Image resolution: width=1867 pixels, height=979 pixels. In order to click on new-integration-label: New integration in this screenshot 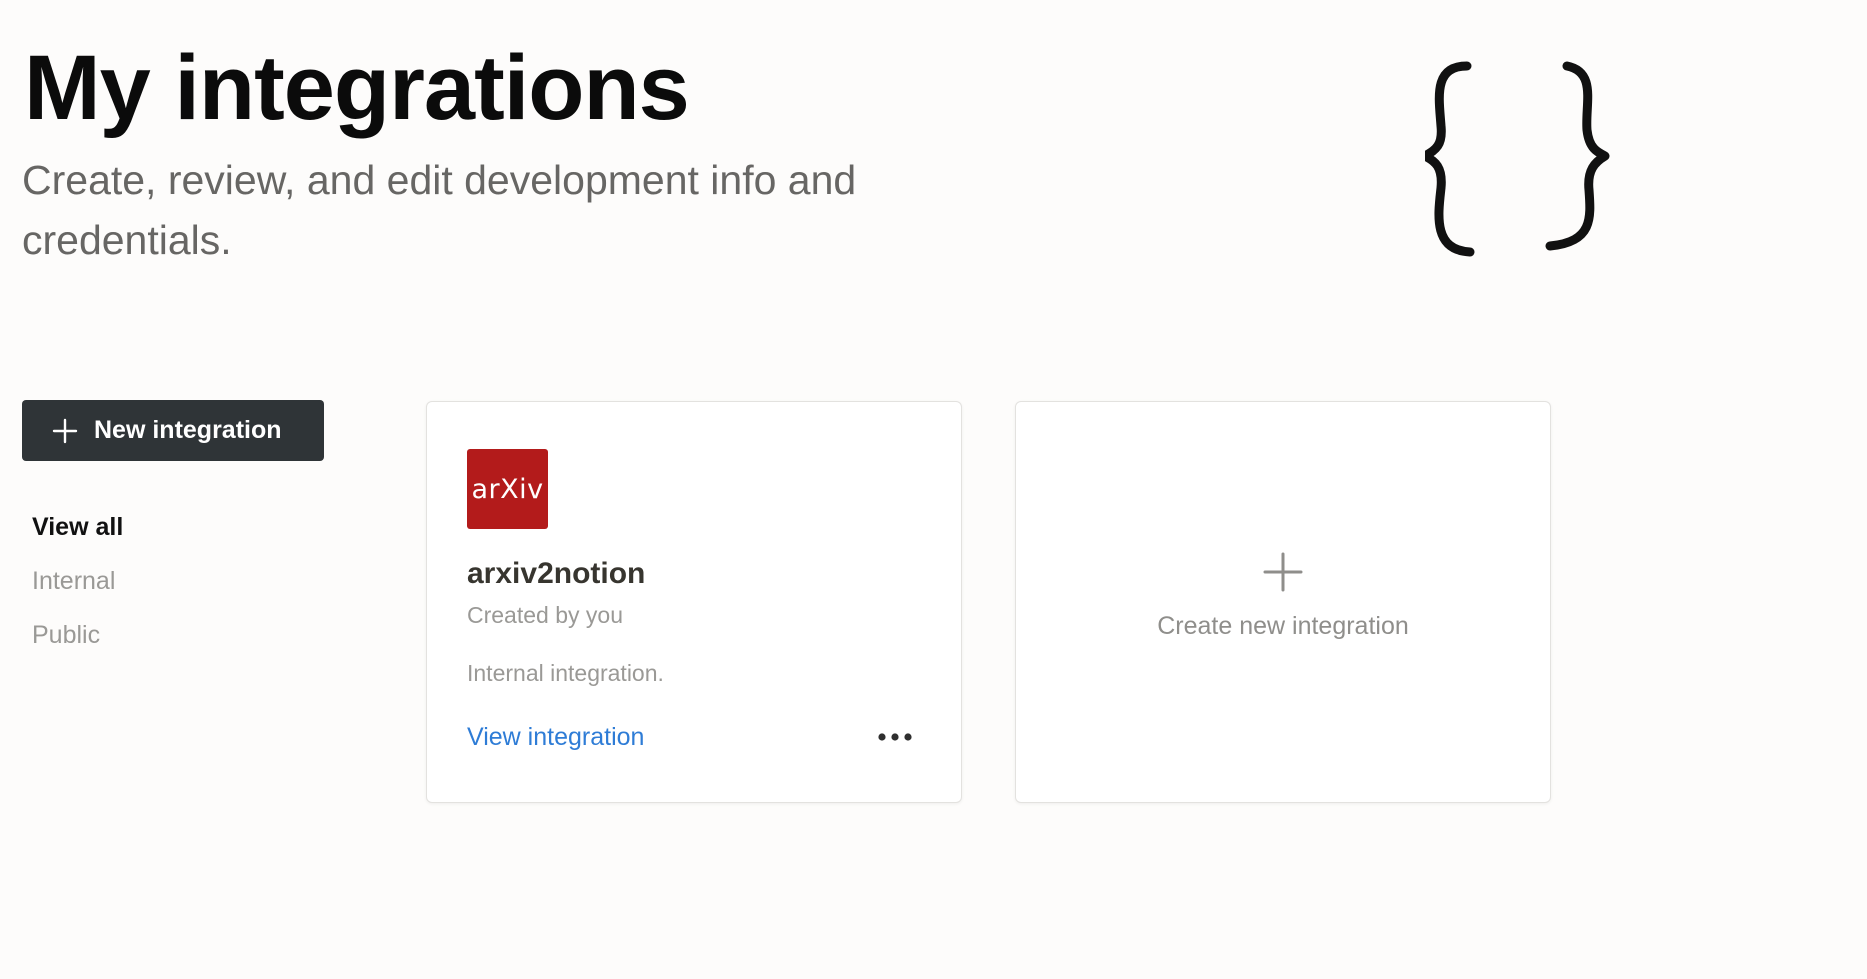, I will do `click(188, 430)`.